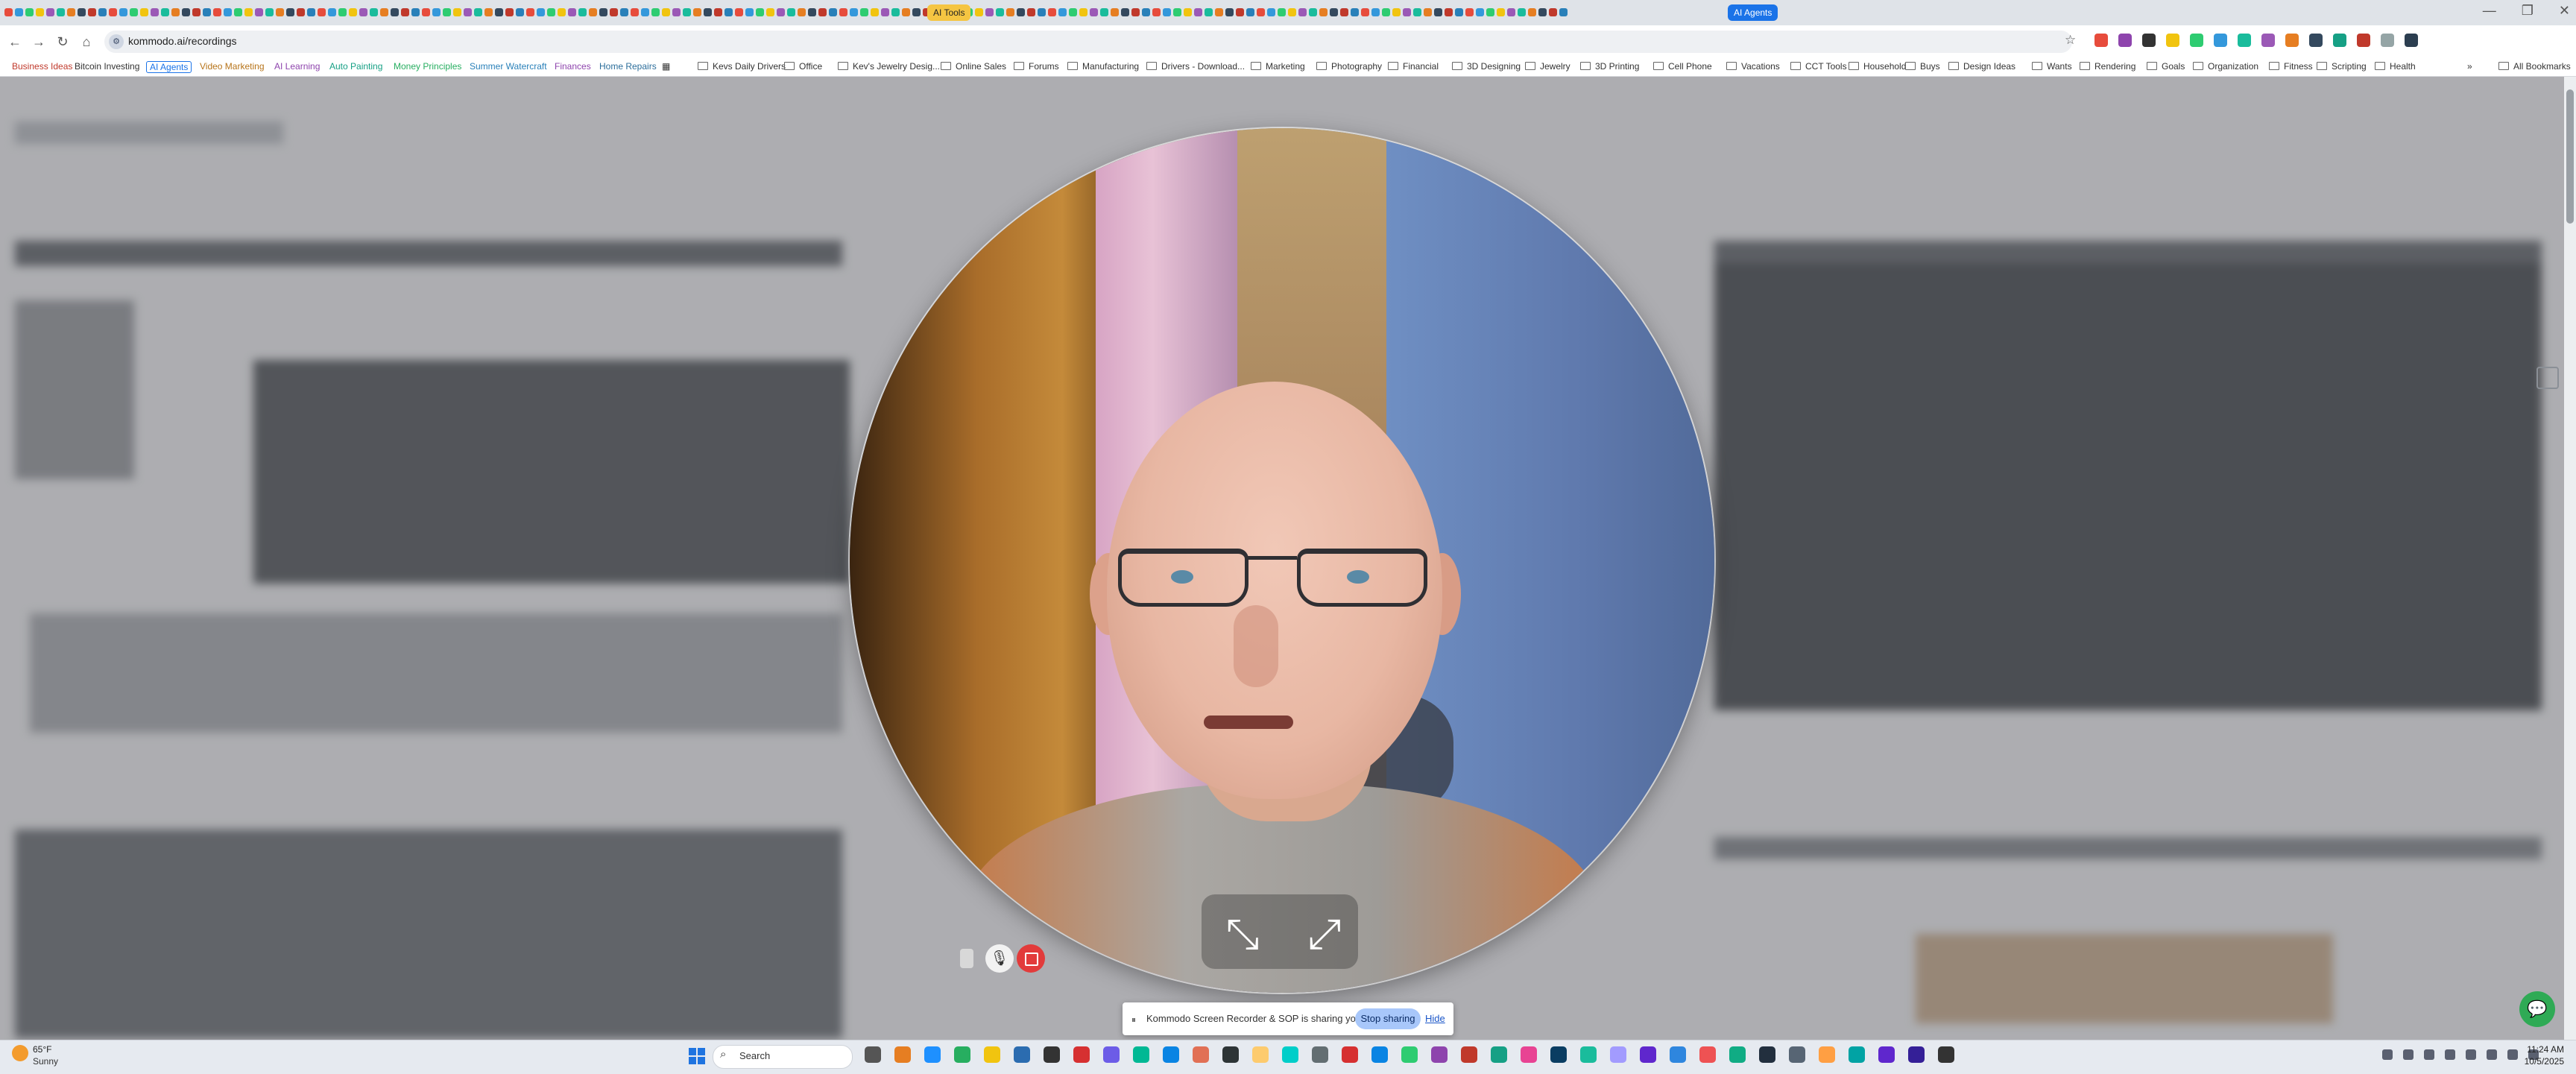 The image size is (2576, 1074). Describe the element at coordinates (666, 66) in the screenshot. I see `apps-grid-icon: ▦` at that location.